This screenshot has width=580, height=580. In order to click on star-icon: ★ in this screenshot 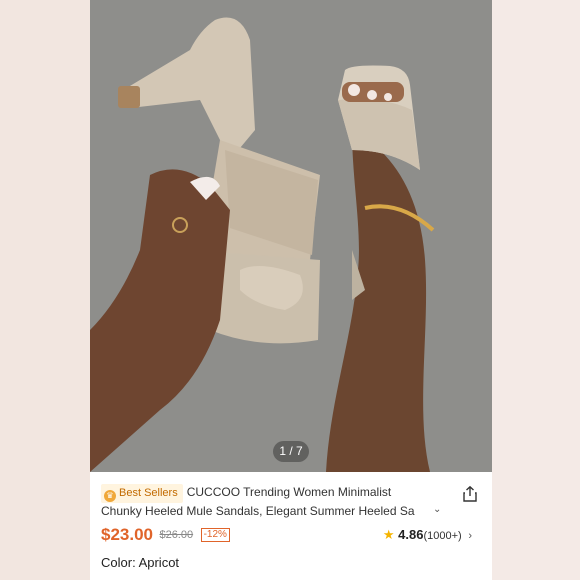, I will do `click(388, 534)`.